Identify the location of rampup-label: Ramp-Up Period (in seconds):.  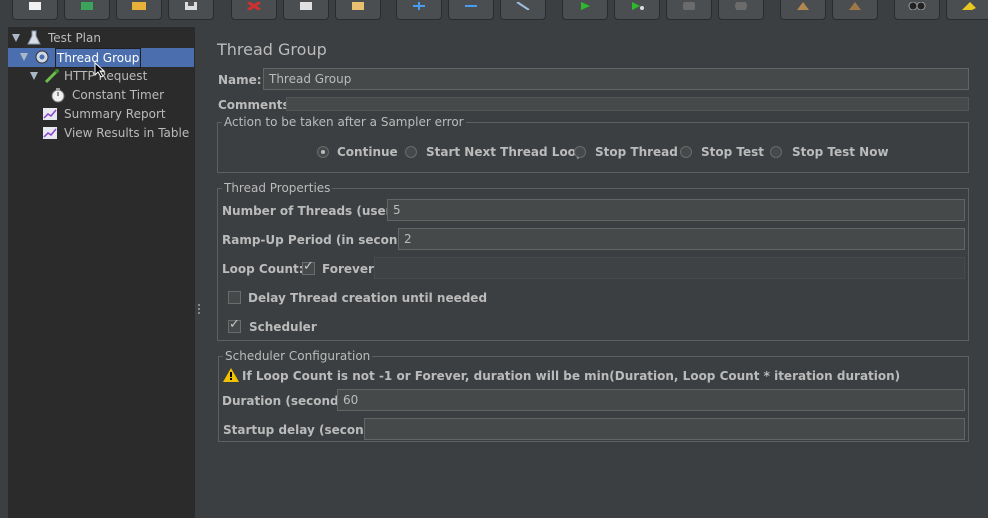
(323, 240).